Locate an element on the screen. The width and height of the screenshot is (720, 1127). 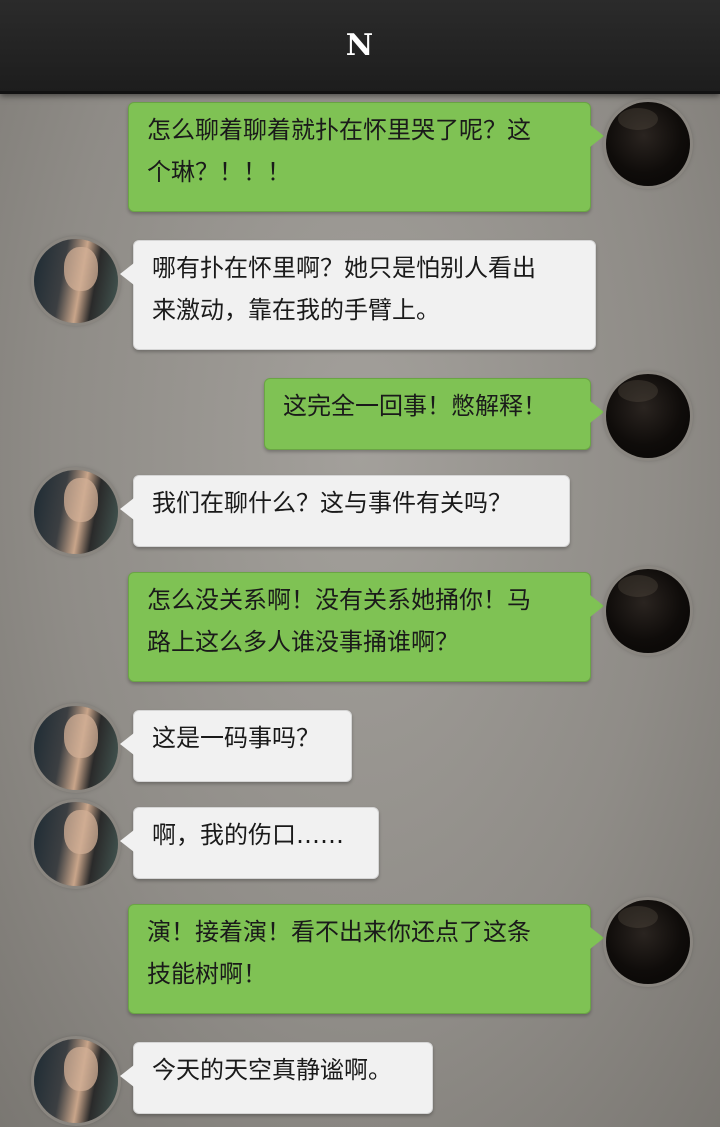
message-bubble-sent: 怎么没关系啊！没有关系她捅你！马 路上这么多人谁没事捅谁啊？ is located at coordinates (366, 627).